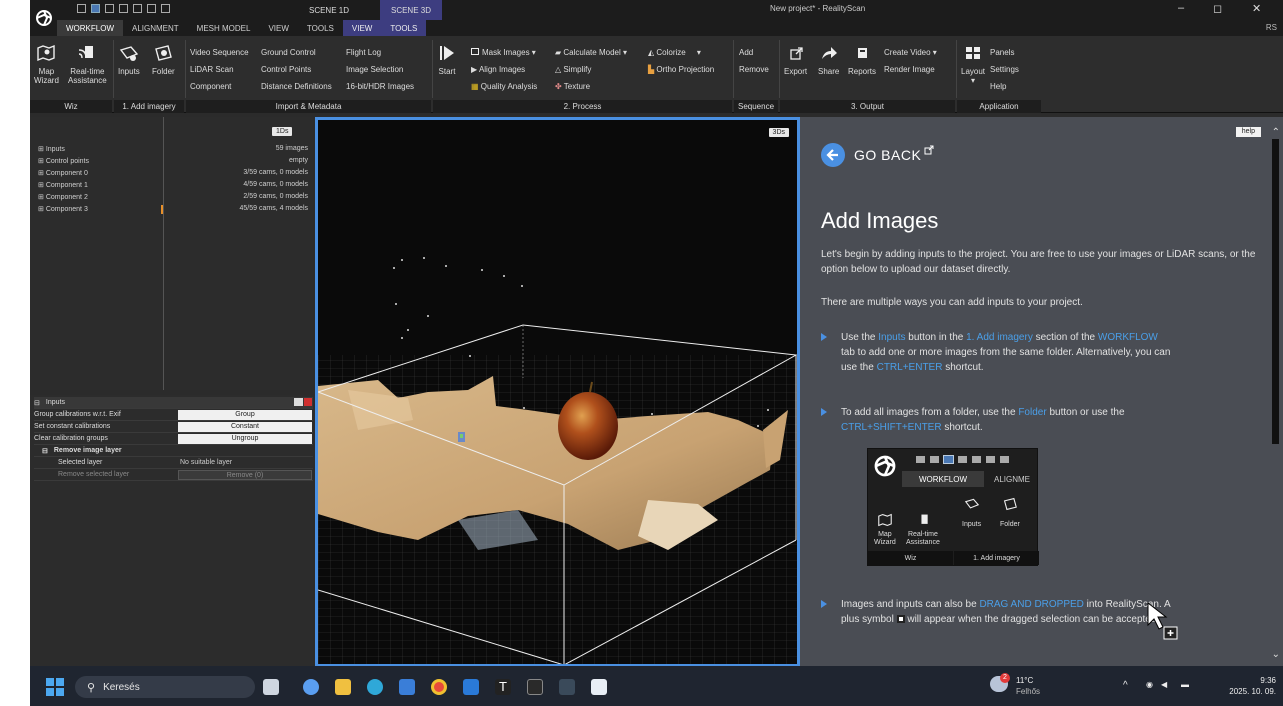 Image resolution: width=1283 pixels, height=706 pixels. Describe the element at coordinates (909, 69) in the screenshot. I see `render-image-button: Render Image` at that location.